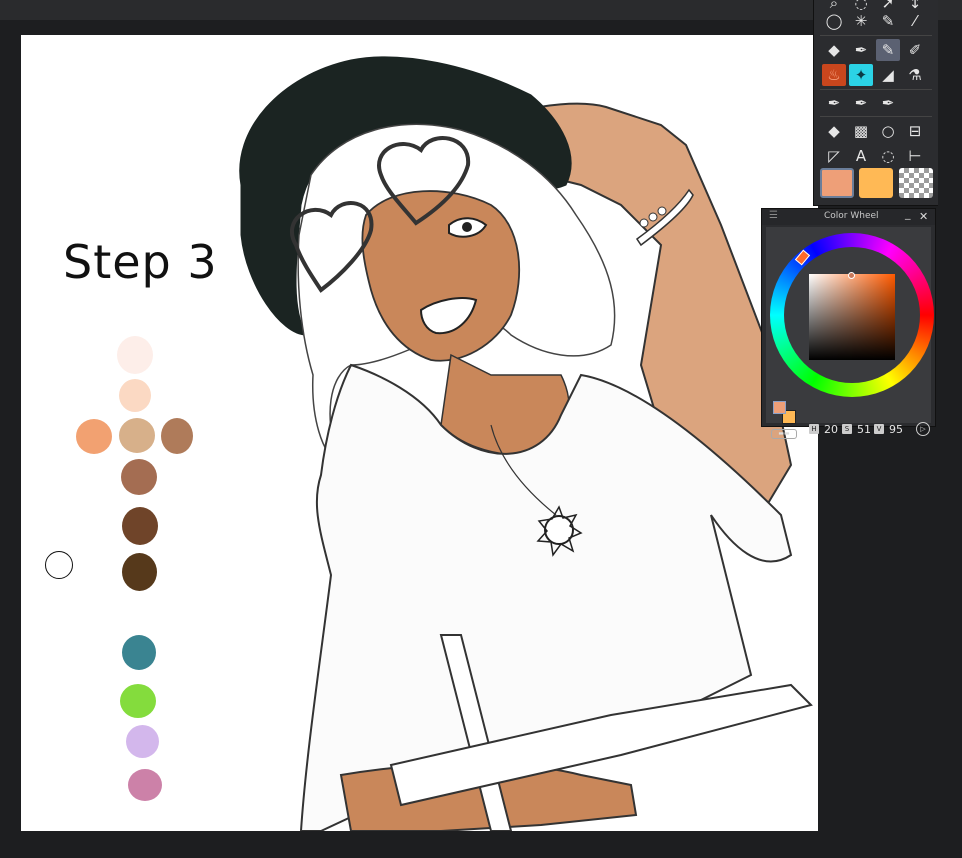 The image size is (962, 858). What do you see at coordinates (834, 103) in the screenshot?
I see `g-pen-icon: ✒` at bounding box center [834, 103].